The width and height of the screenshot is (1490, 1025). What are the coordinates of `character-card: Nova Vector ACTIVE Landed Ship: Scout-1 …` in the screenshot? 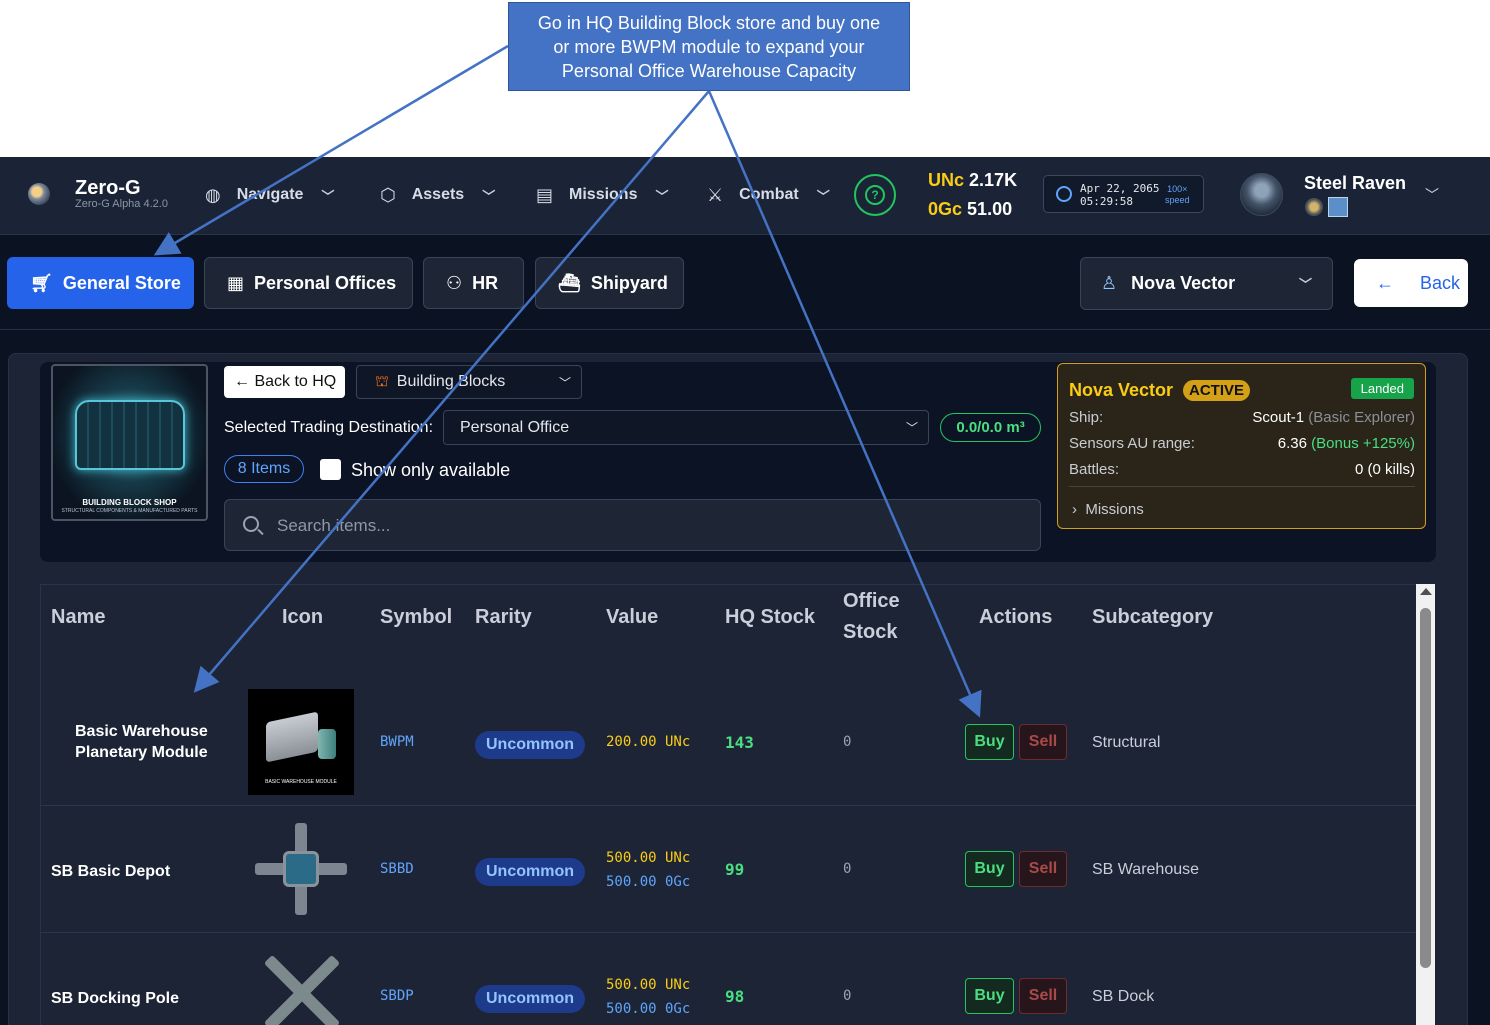 It's located at (1241, 446).